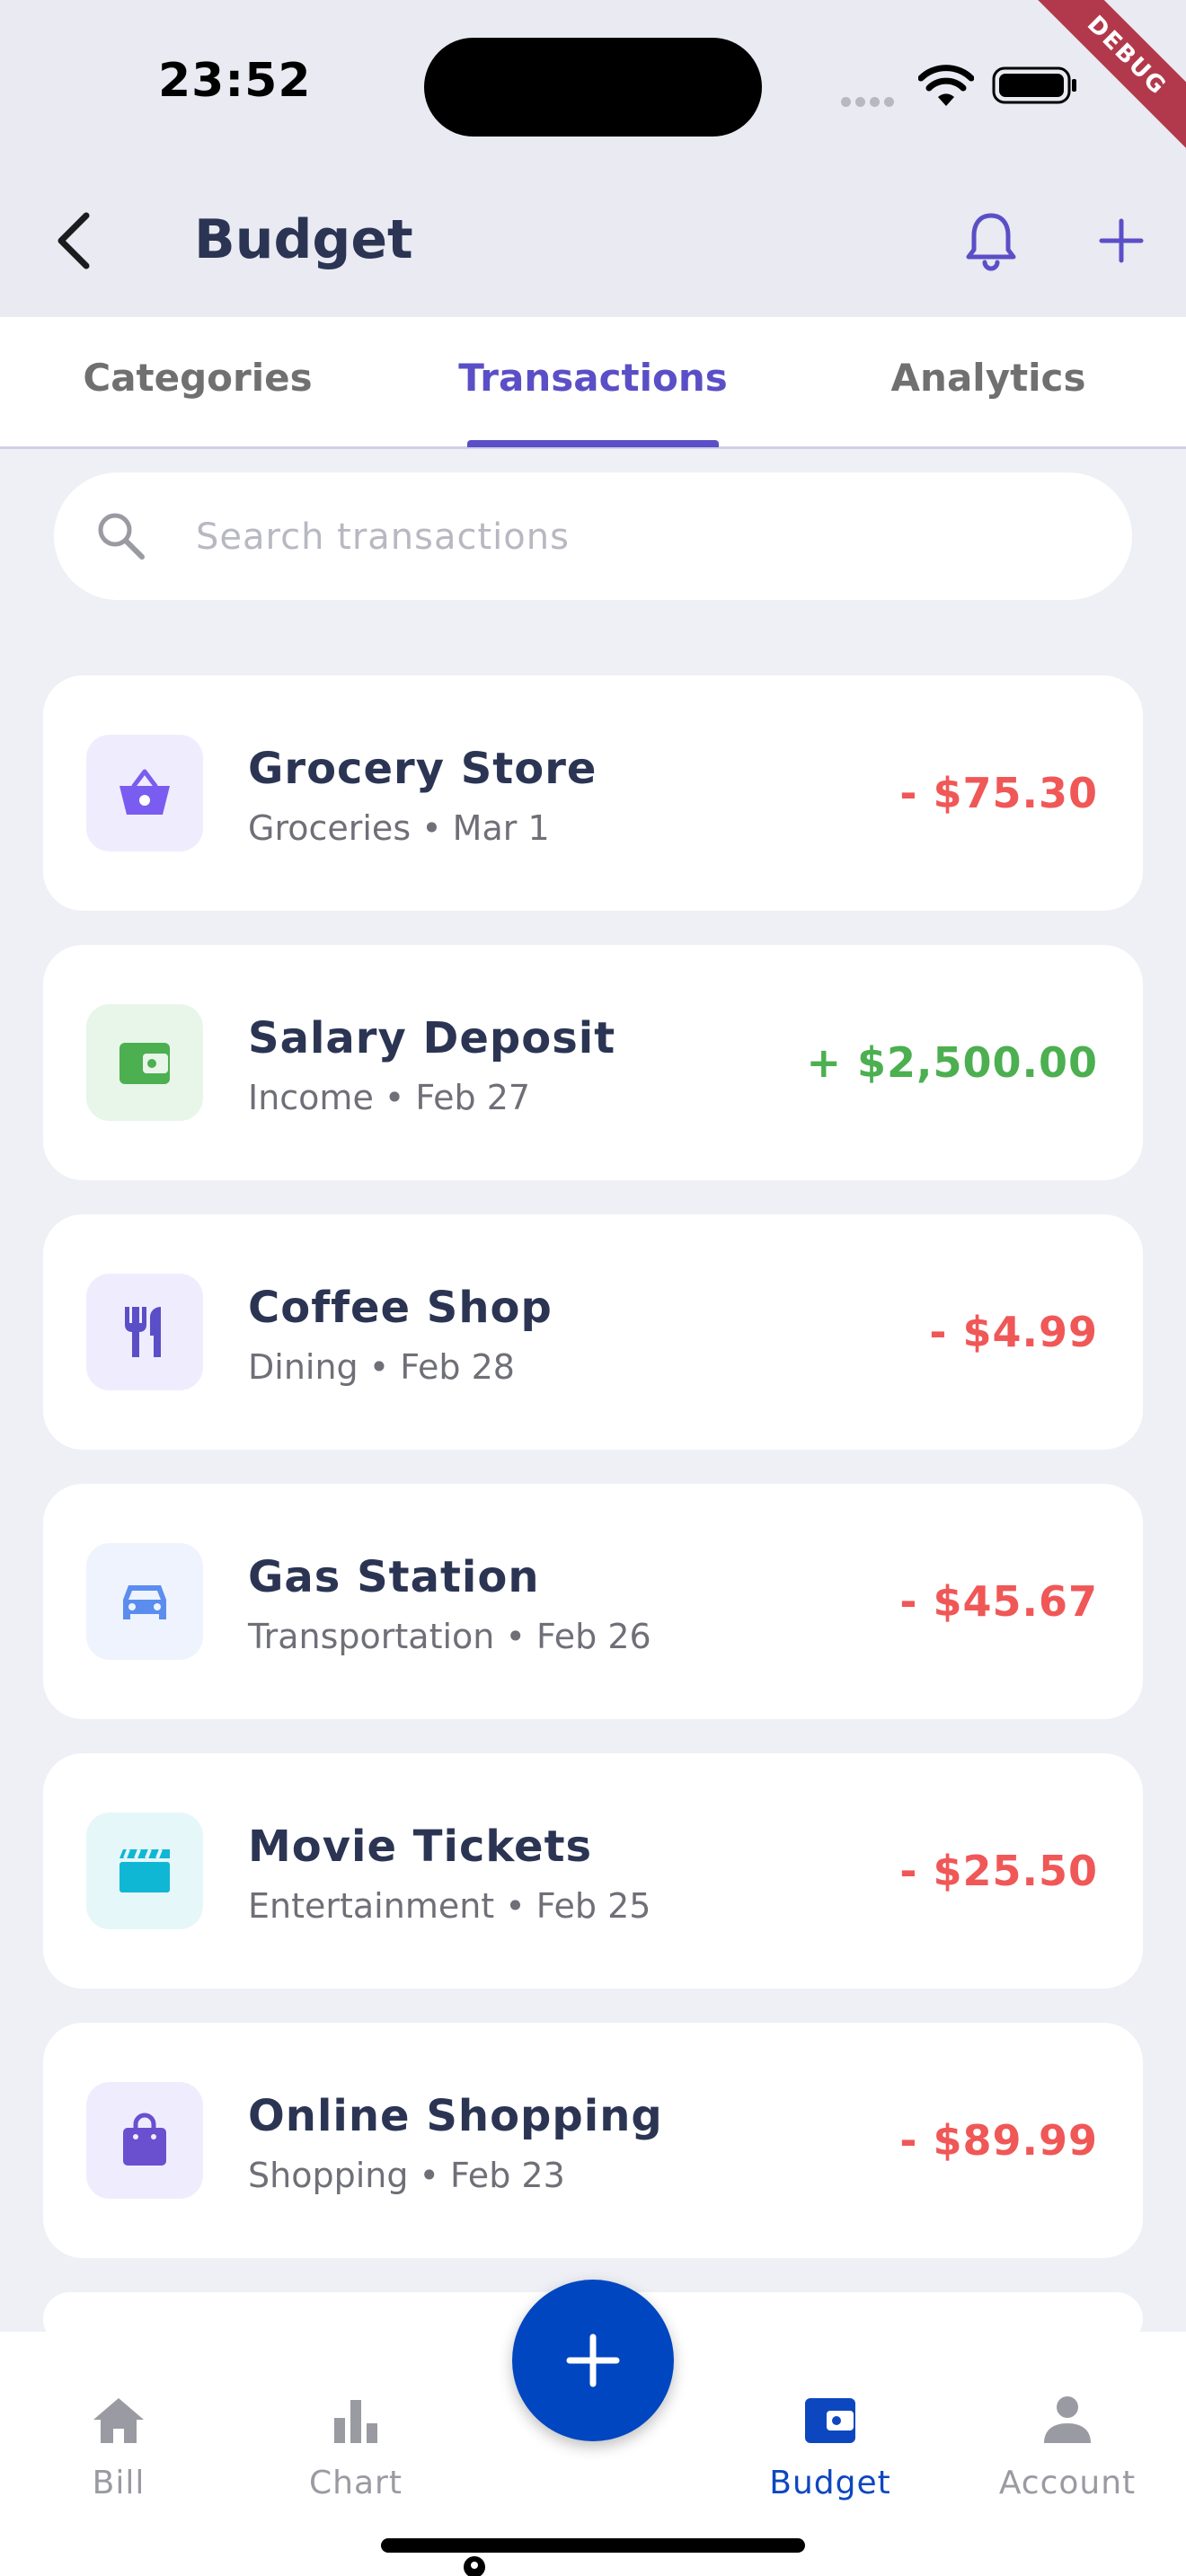 The width and height of the screenshot is (1186, 2576). Describe the element at coordinates (998, 793) in the screenshot. I see `transaction-amount: - $75.30` at that location.